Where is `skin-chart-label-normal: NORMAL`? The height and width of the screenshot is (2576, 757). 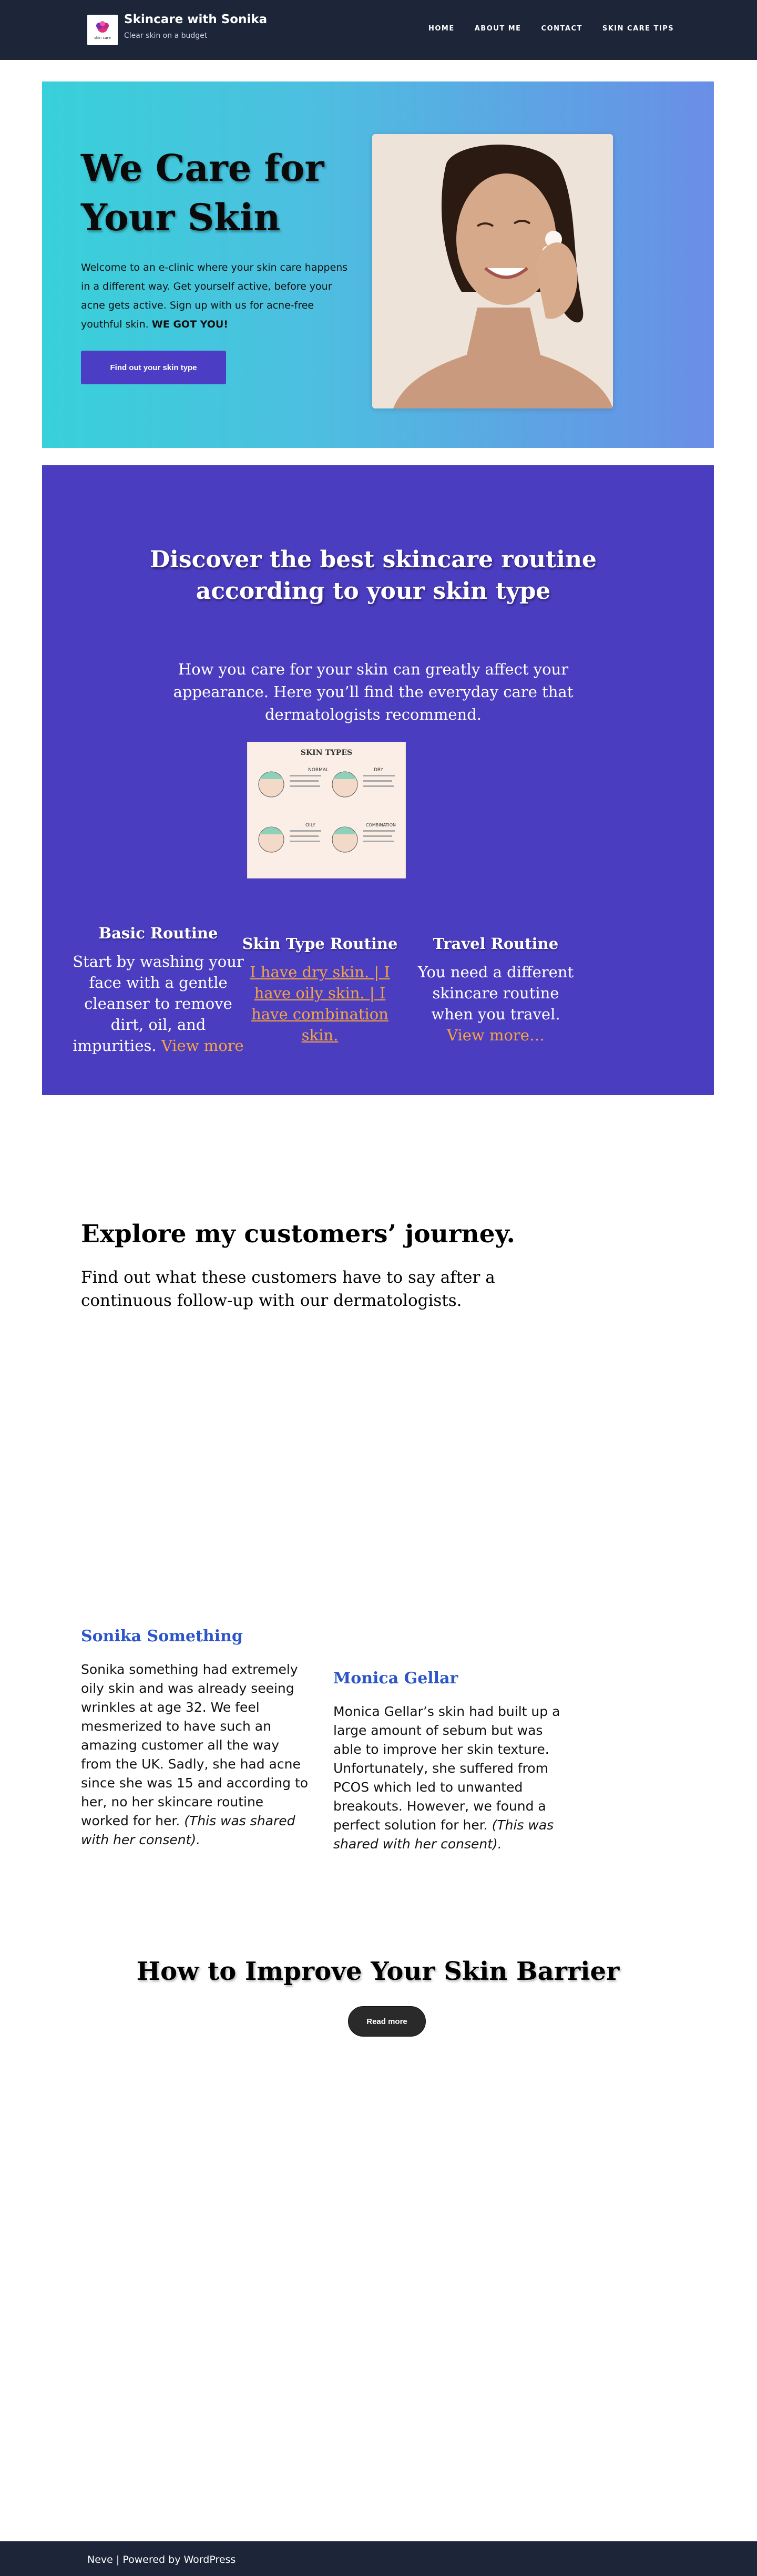 skin-chart-label-normal: NORMAL is located at coordinates (318, 770).